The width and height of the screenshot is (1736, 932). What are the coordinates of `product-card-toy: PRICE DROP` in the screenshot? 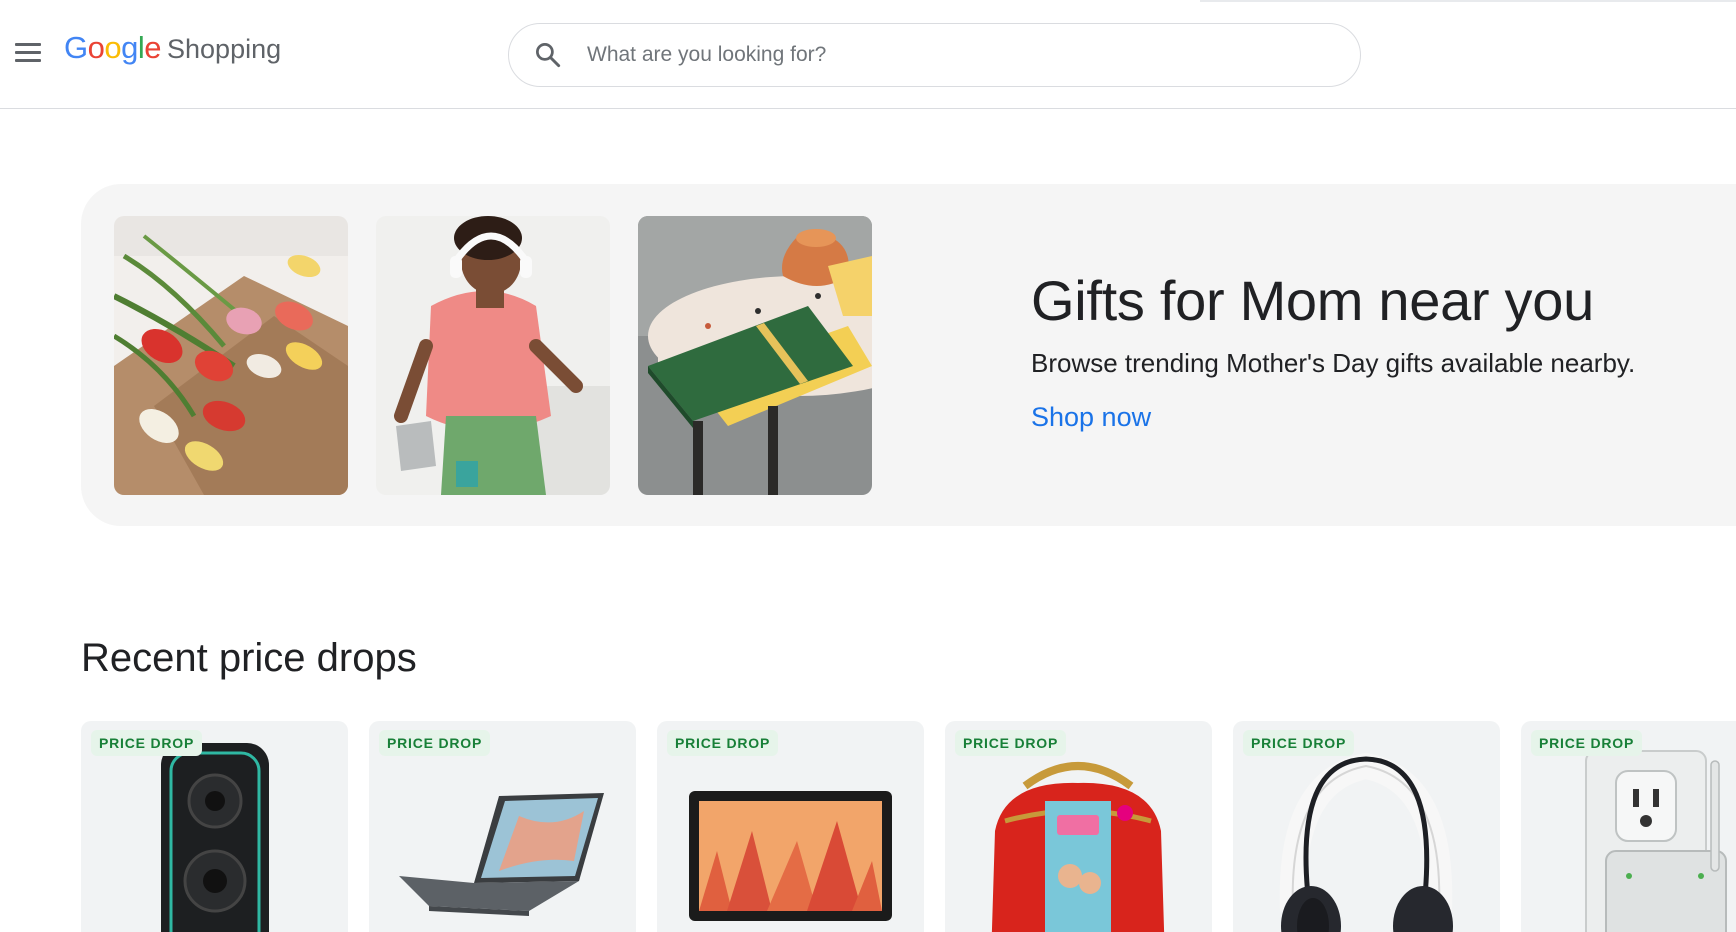 It's located at (1078, 826).